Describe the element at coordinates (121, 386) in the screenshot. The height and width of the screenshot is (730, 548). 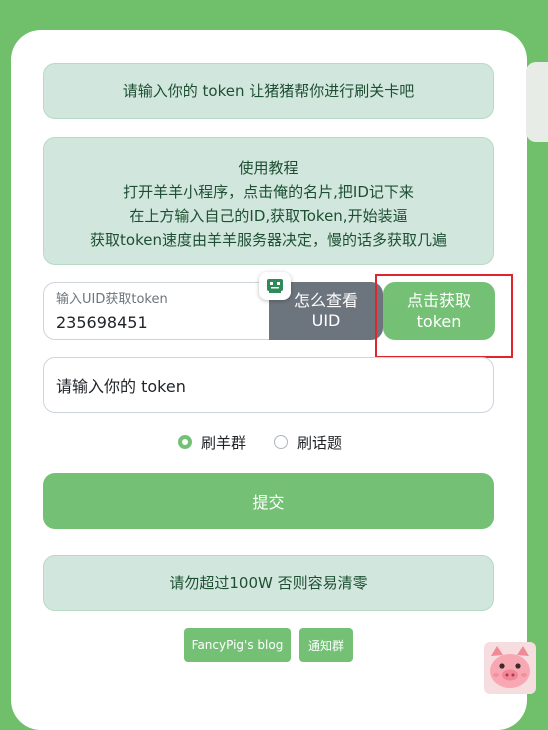
I see `token-input-placeholder: 请输入你的 token` at that location.